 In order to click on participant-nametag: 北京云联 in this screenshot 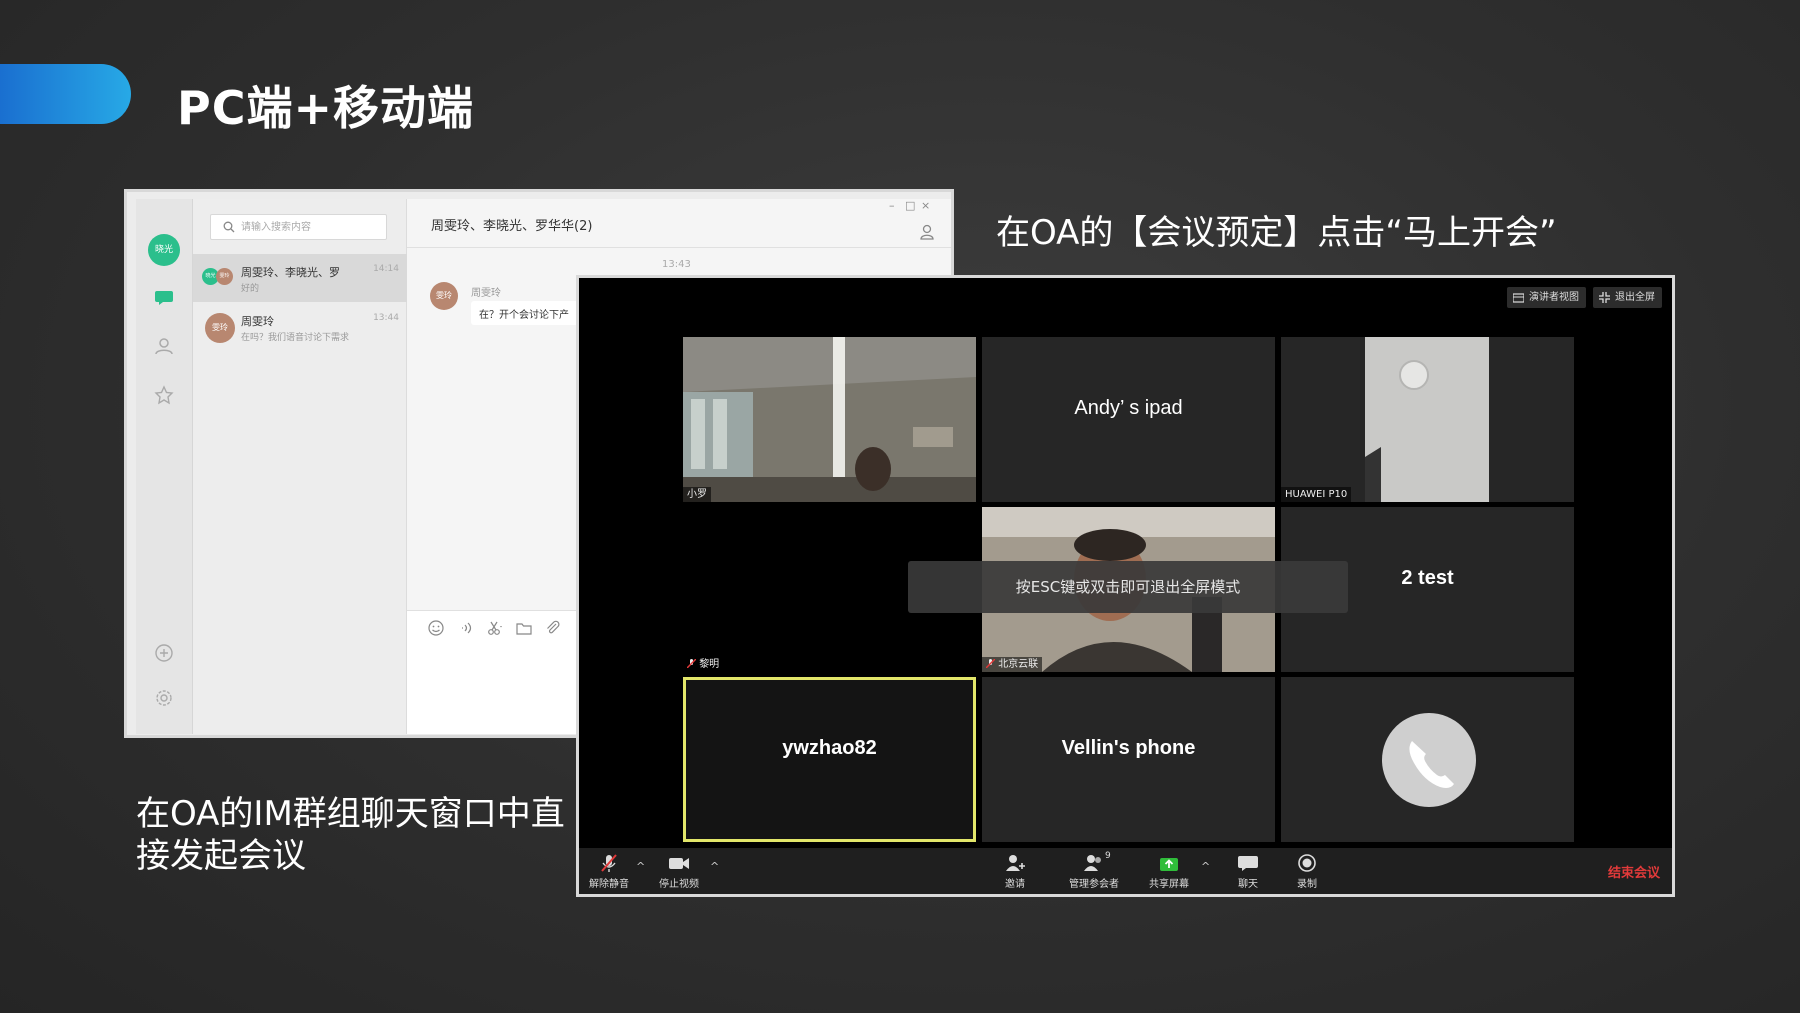, I will do `click(1012, 664)`.